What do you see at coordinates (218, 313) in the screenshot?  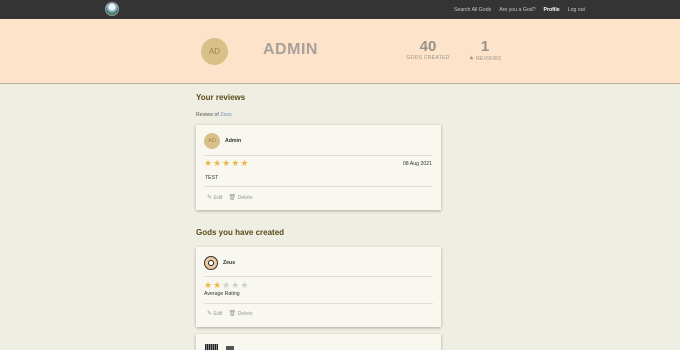 I see `god-edit-label: Edit` at bounding box center [218, 313].